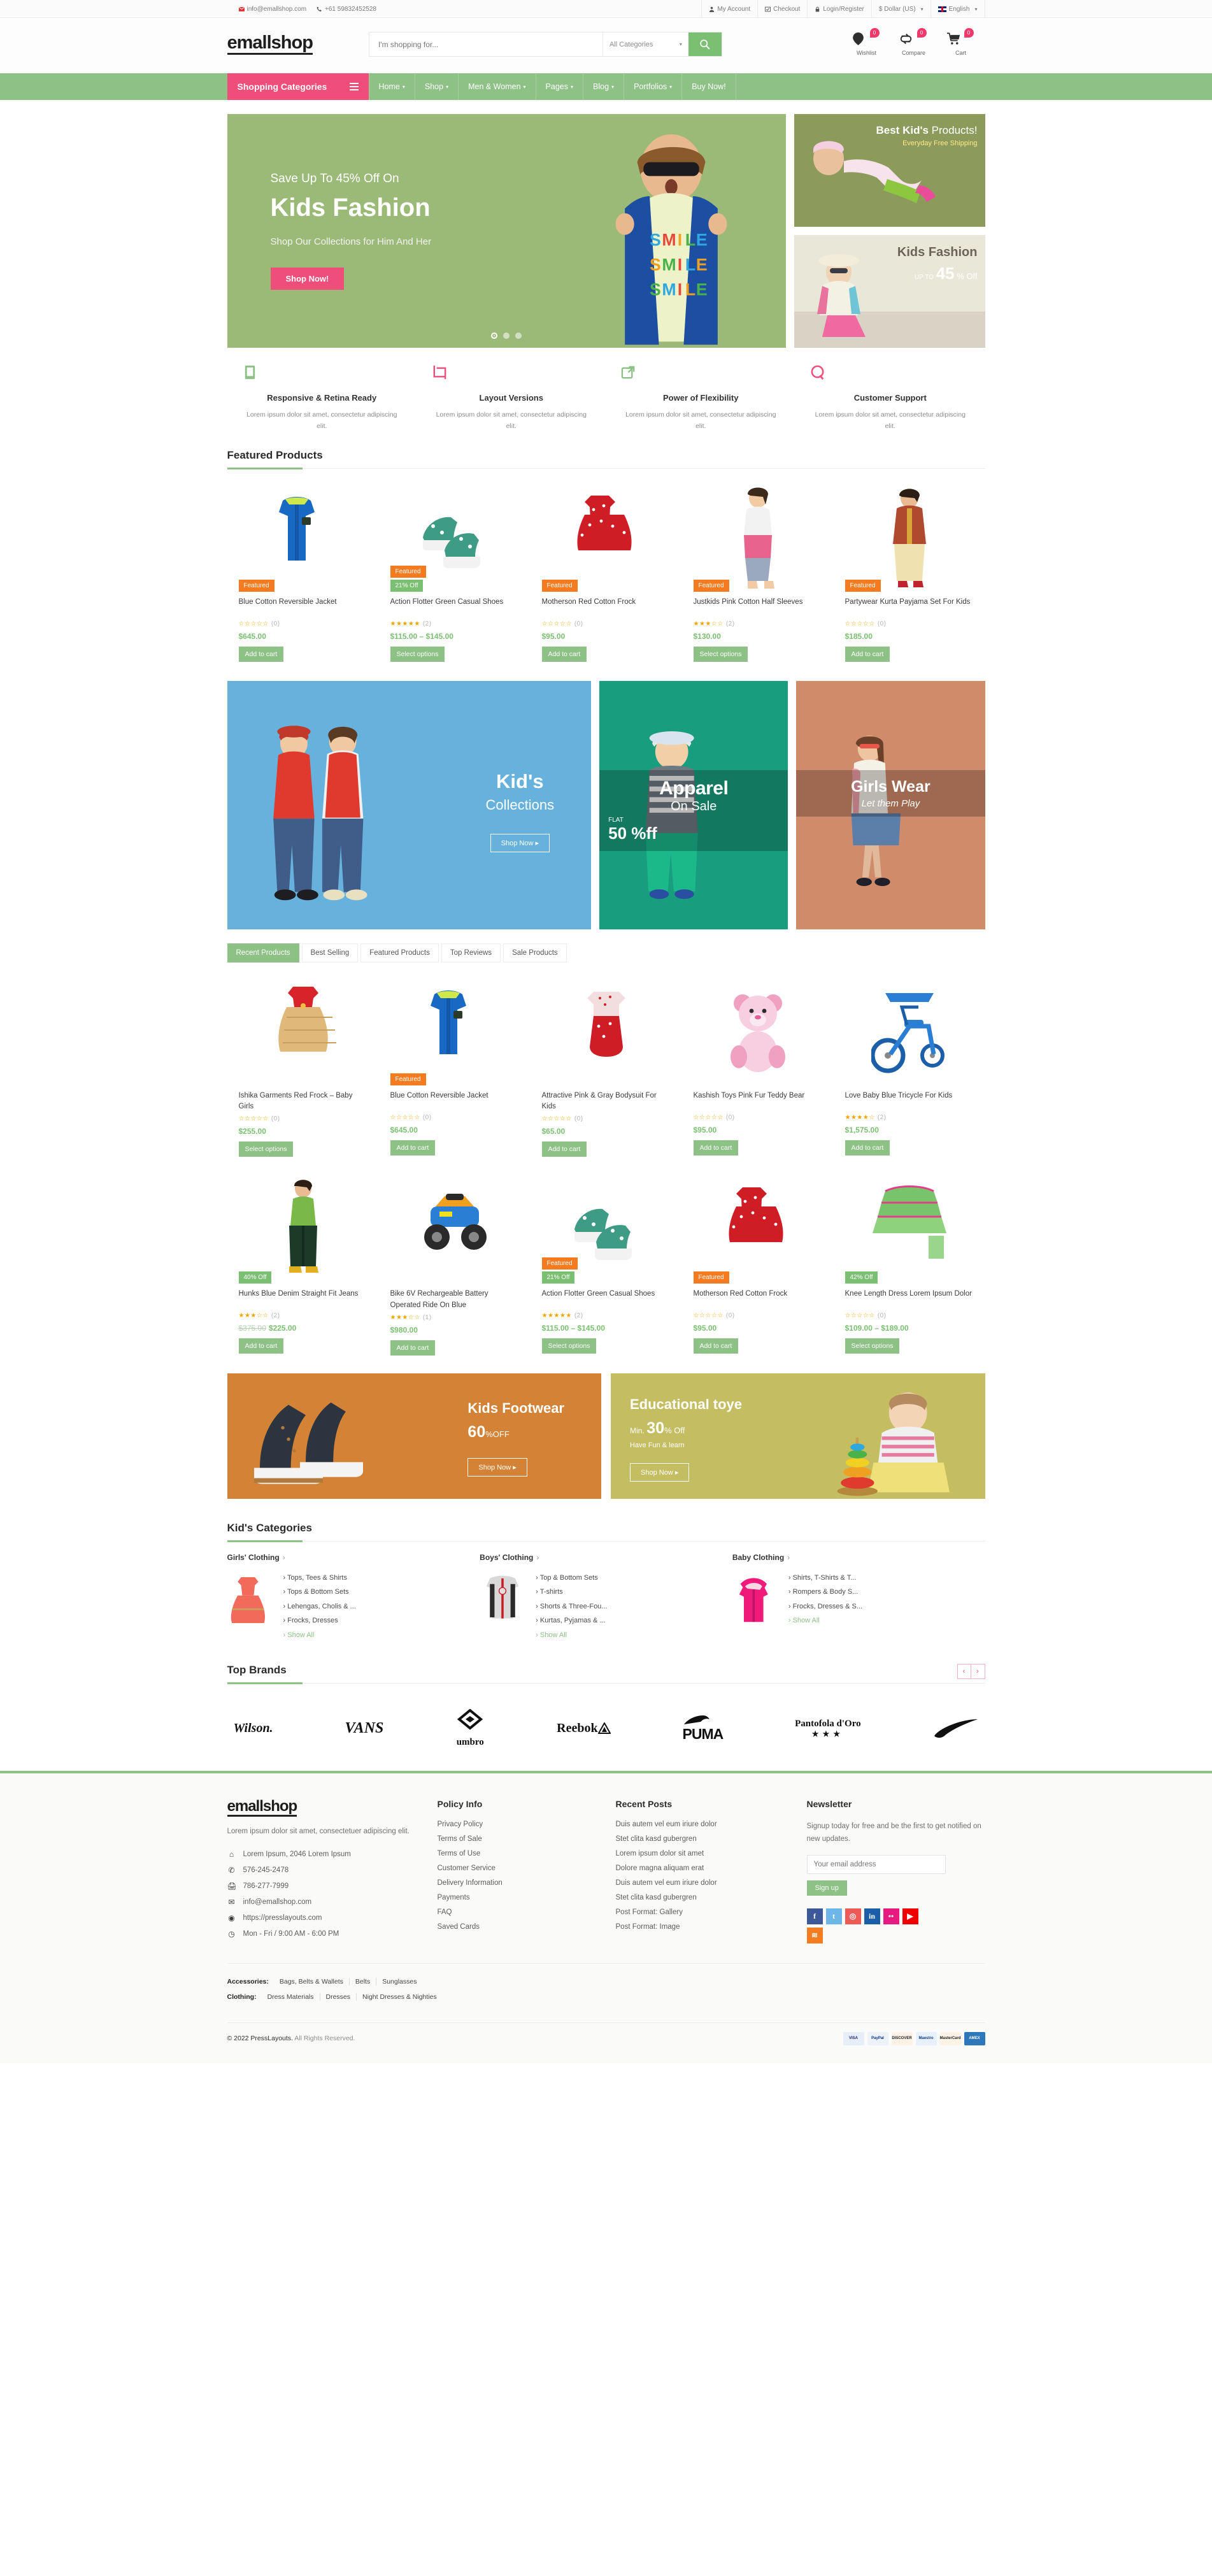  Describe the element at coordinates (891, 1916) in the screenshot. I see `flickr-icon: ••` at that location.